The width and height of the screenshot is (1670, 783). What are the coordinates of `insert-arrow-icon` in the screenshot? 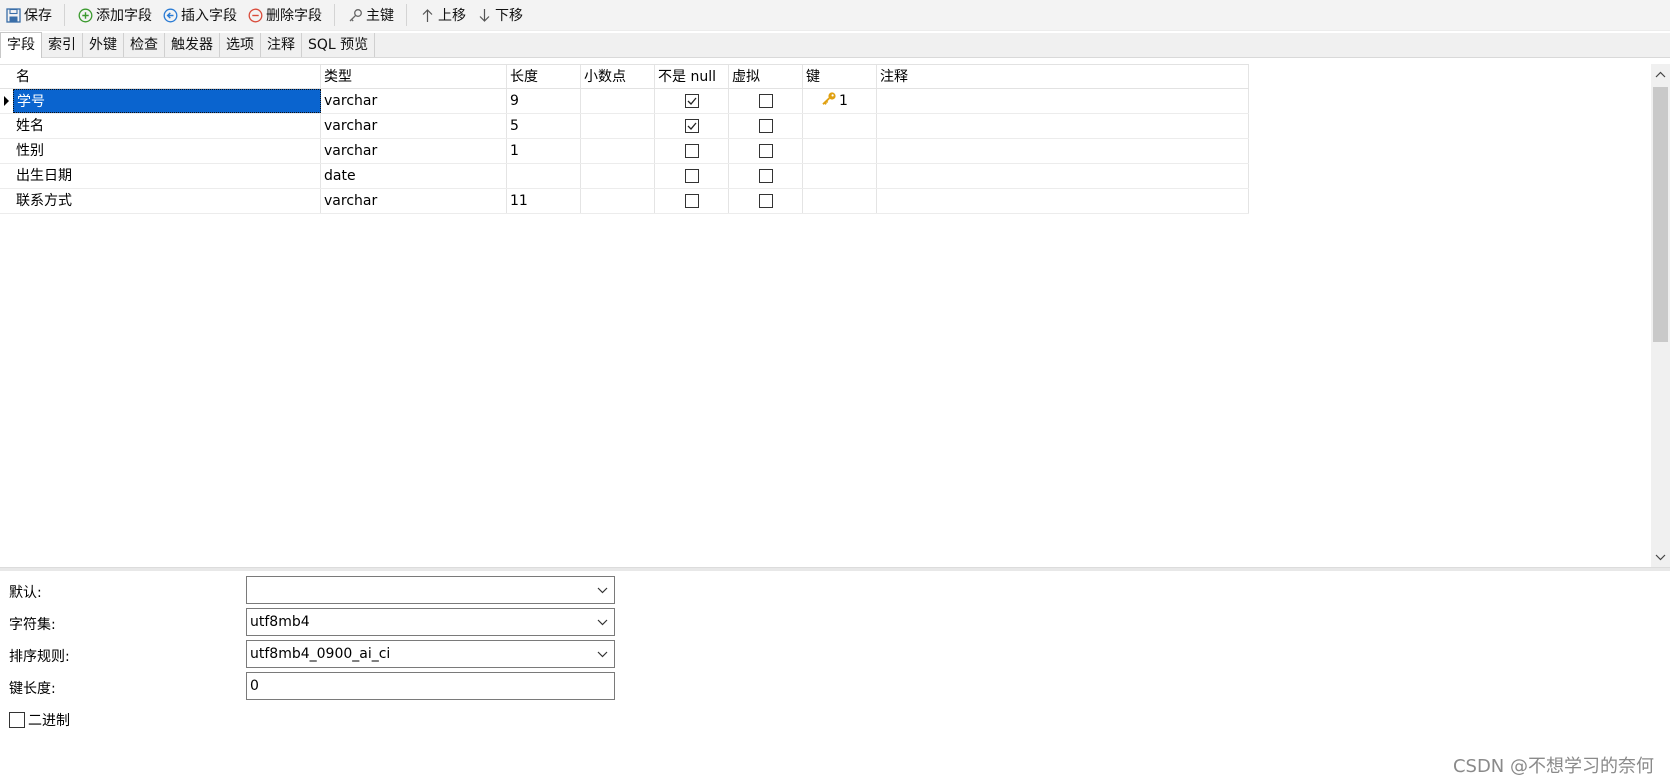 It's located at (170, 15).